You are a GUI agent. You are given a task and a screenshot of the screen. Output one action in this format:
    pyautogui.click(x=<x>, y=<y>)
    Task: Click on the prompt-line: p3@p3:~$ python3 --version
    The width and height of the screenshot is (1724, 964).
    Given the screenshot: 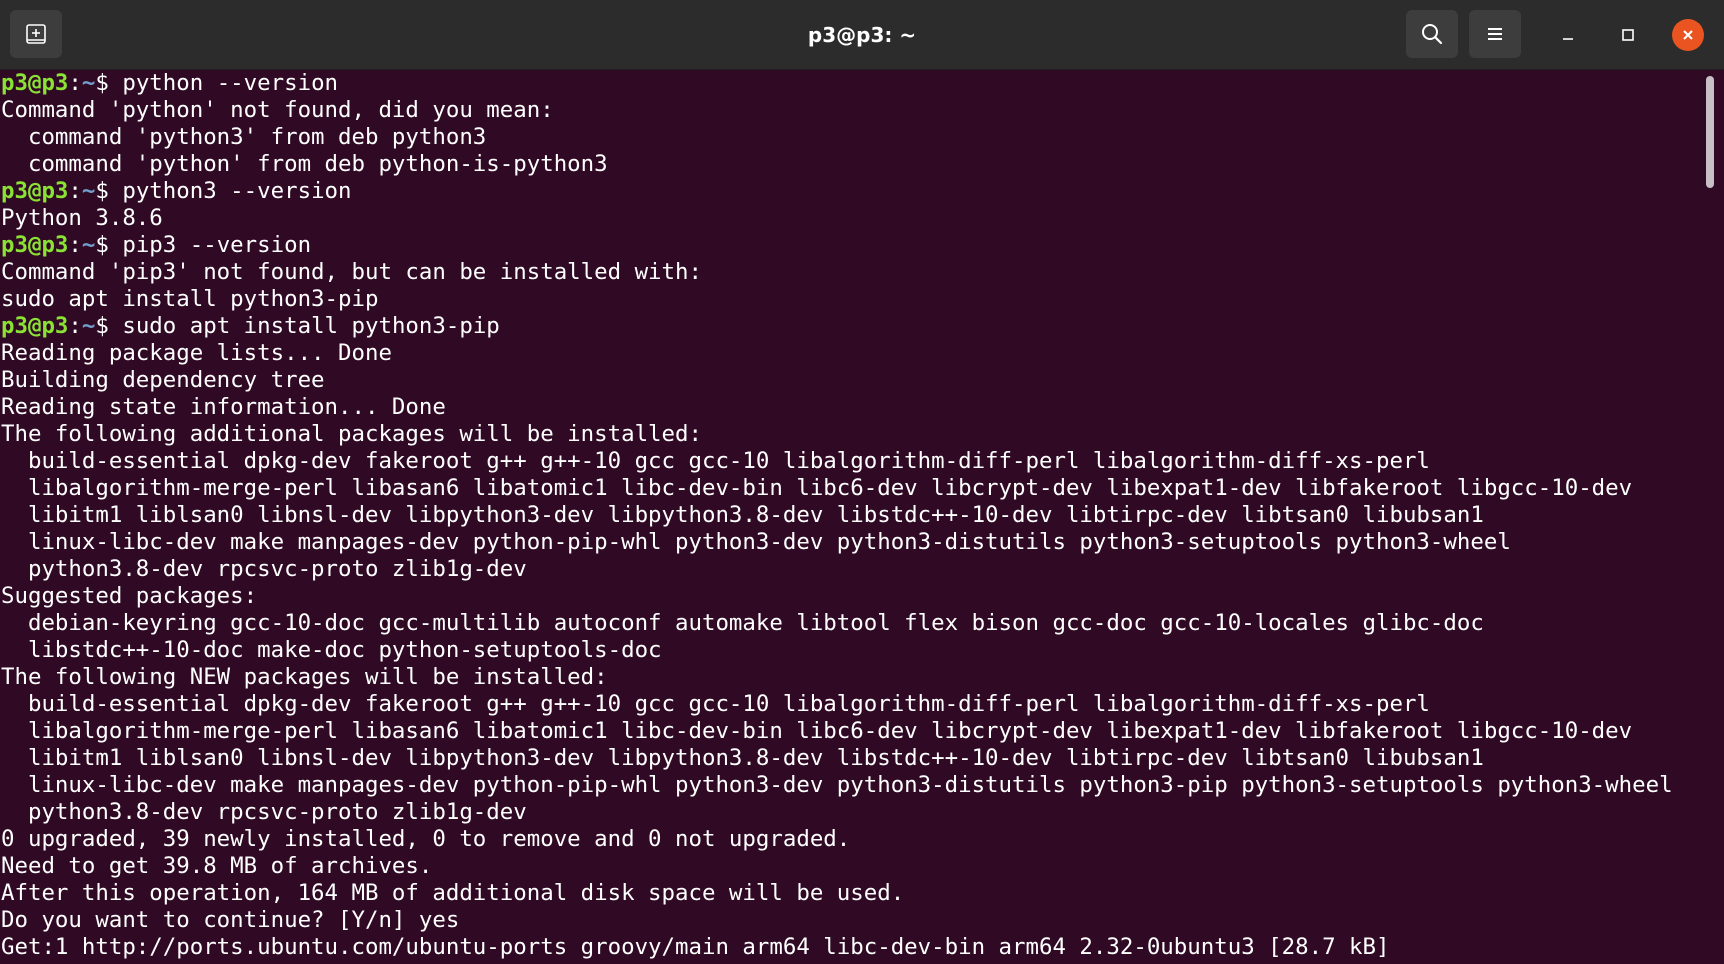 What is the action you would take?
    pyautogui.click(x=850, y=191)
    